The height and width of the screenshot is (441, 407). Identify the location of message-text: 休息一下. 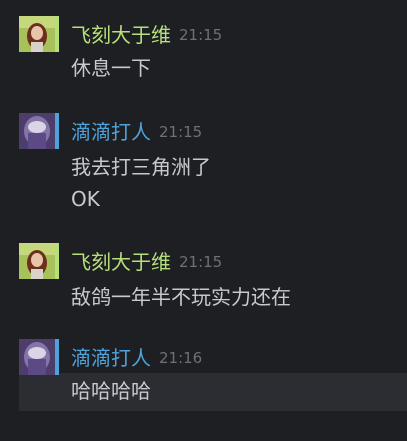
(111, 68).